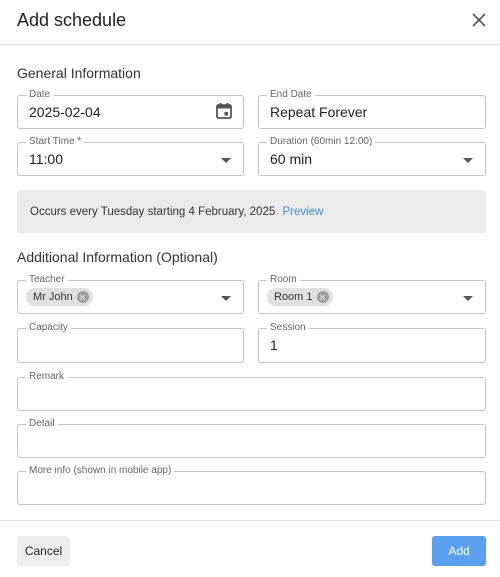 This screenshot has height=577, width=500. Describe the element at coordinates (130, 342) in the screenshot. I see `capacity-field: Capacity` at that location.